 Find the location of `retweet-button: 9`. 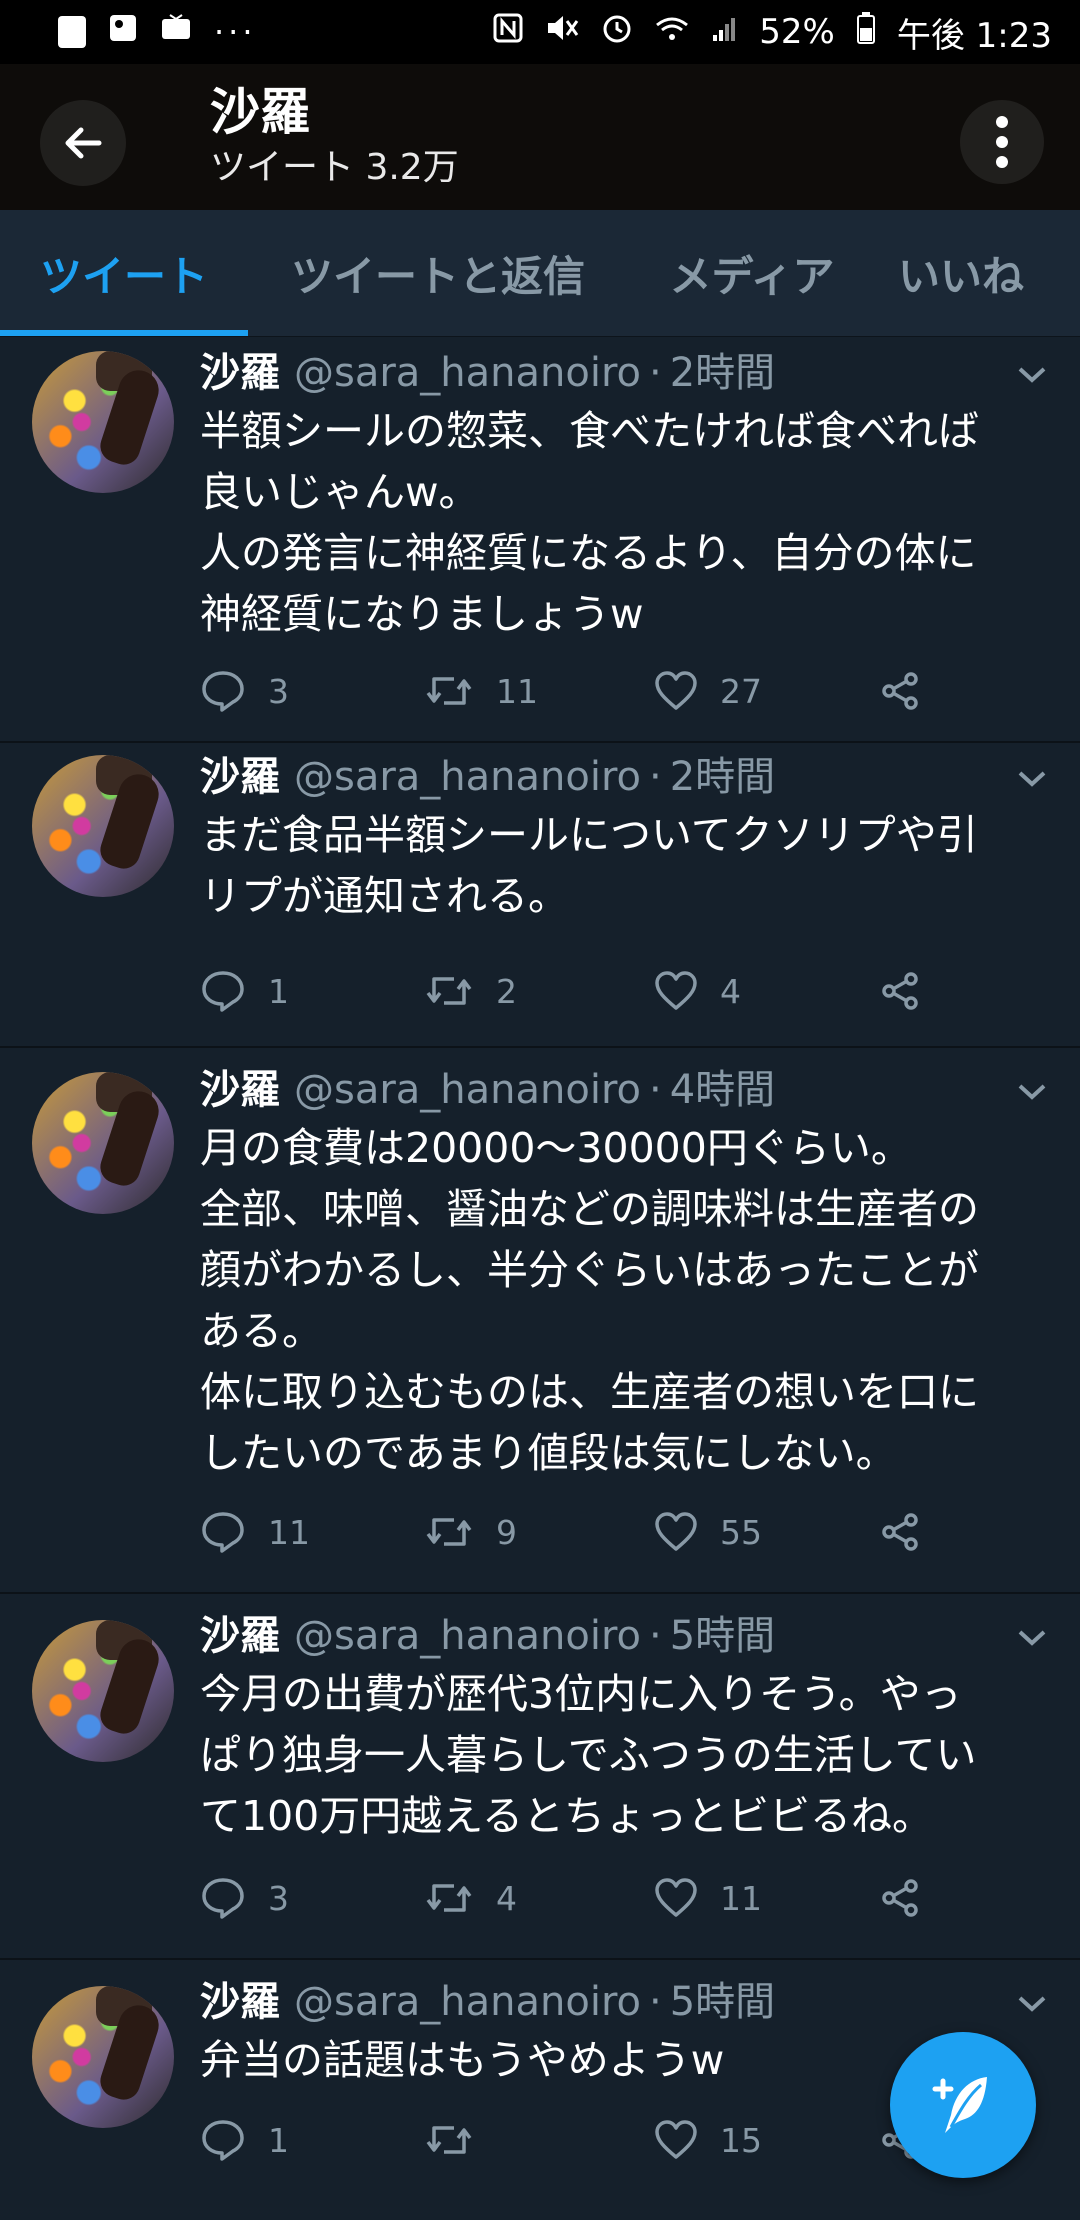

retweet-button: 9 is located at coordinates (470, 1532).